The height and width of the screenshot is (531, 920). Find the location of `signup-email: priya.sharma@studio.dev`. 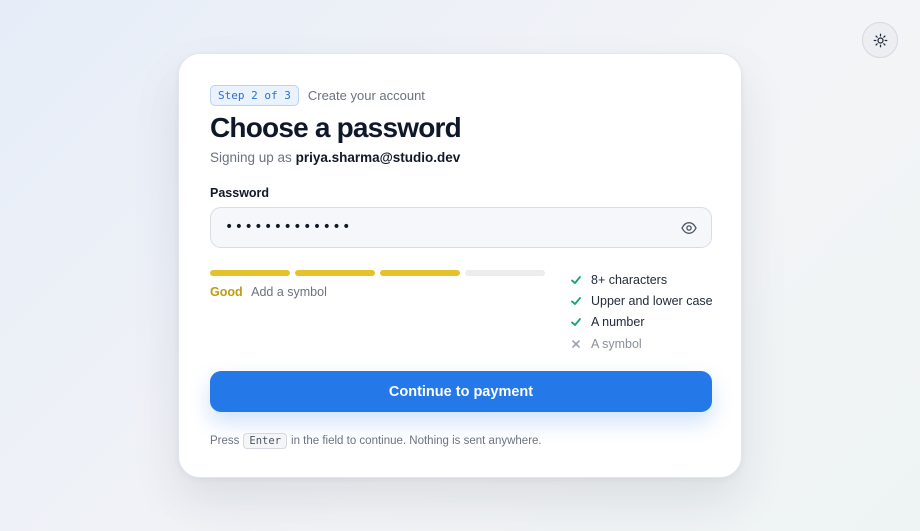

signup-email: priya.sharma@studio.dev is located at coordinates (378, 157).